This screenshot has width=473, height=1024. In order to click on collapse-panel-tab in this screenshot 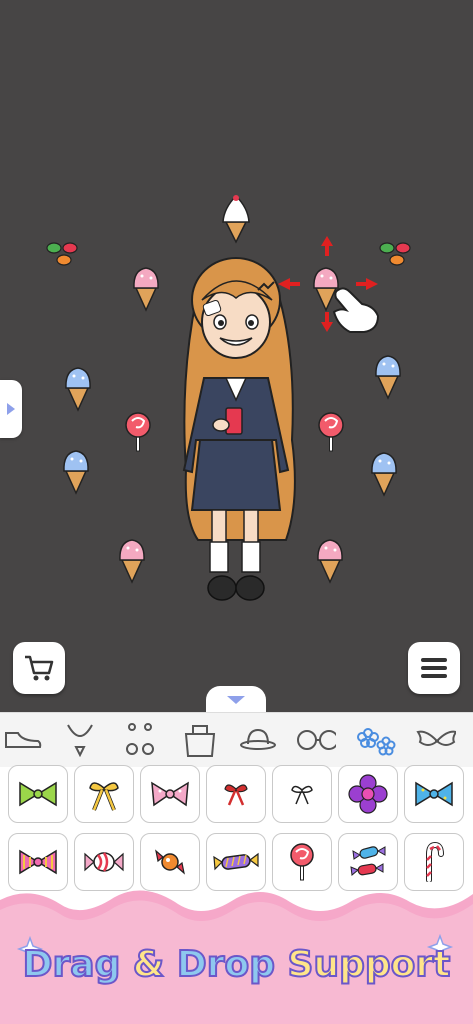, I will do `click(236, 700)`.